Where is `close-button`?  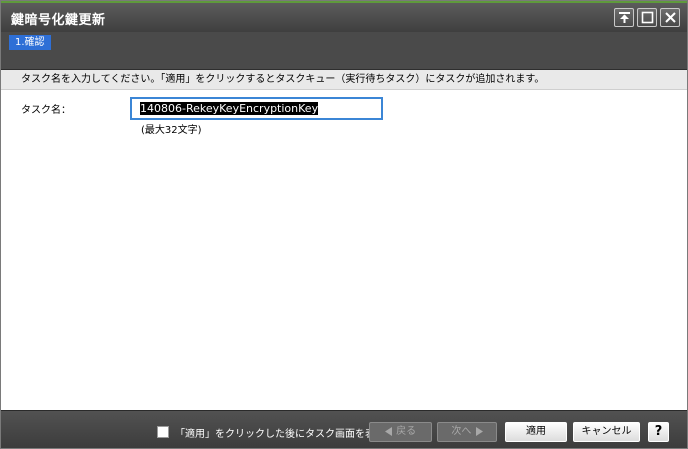
close-button is located at coordinates (670, 17).